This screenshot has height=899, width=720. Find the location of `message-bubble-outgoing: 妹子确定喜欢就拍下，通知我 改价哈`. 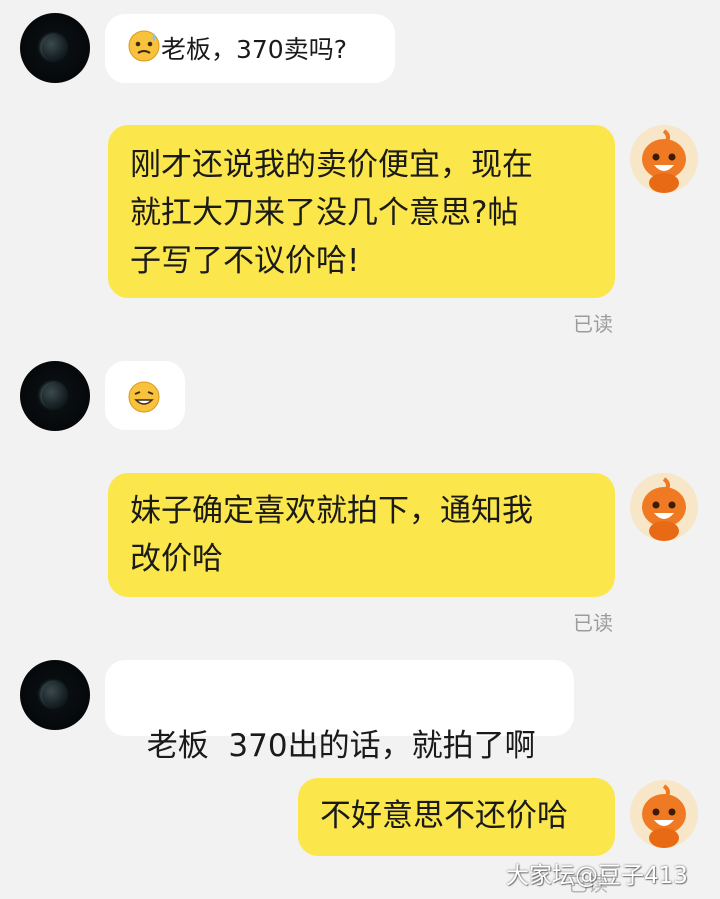

message-bubble-outgoing: 妹子确定喜欢就拍下，通知我 改价哈 is located at coordinates (361, 535).